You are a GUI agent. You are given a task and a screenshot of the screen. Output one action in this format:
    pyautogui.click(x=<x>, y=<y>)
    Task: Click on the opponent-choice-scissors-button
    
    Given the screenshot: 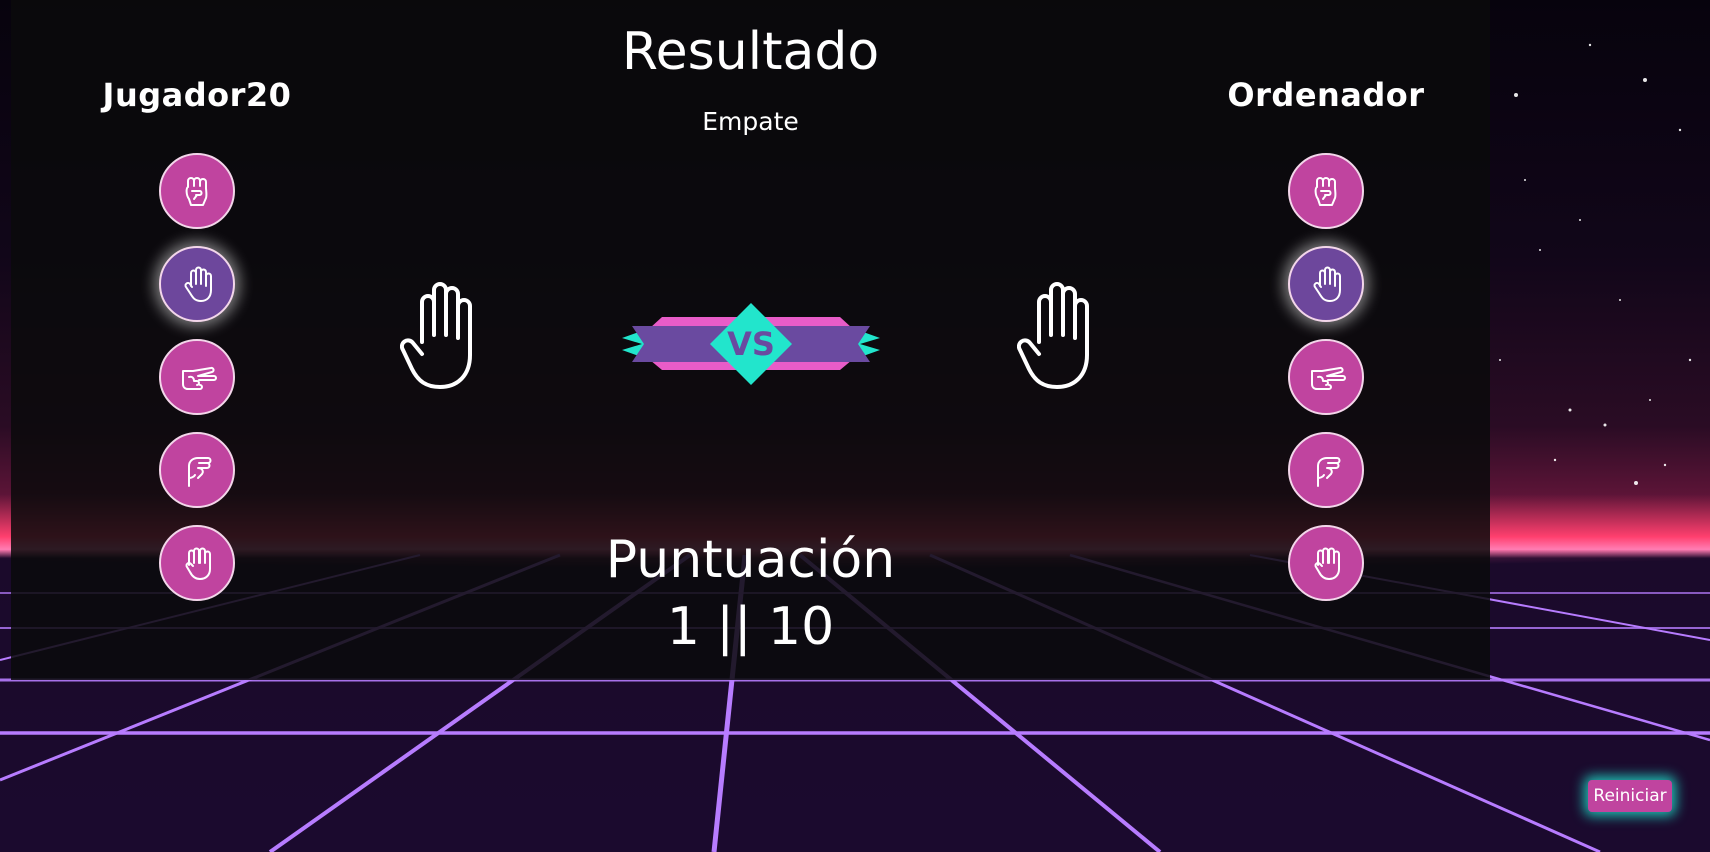 What is the action you would take?
    pyautogui.click(x=1326, y=377)
    